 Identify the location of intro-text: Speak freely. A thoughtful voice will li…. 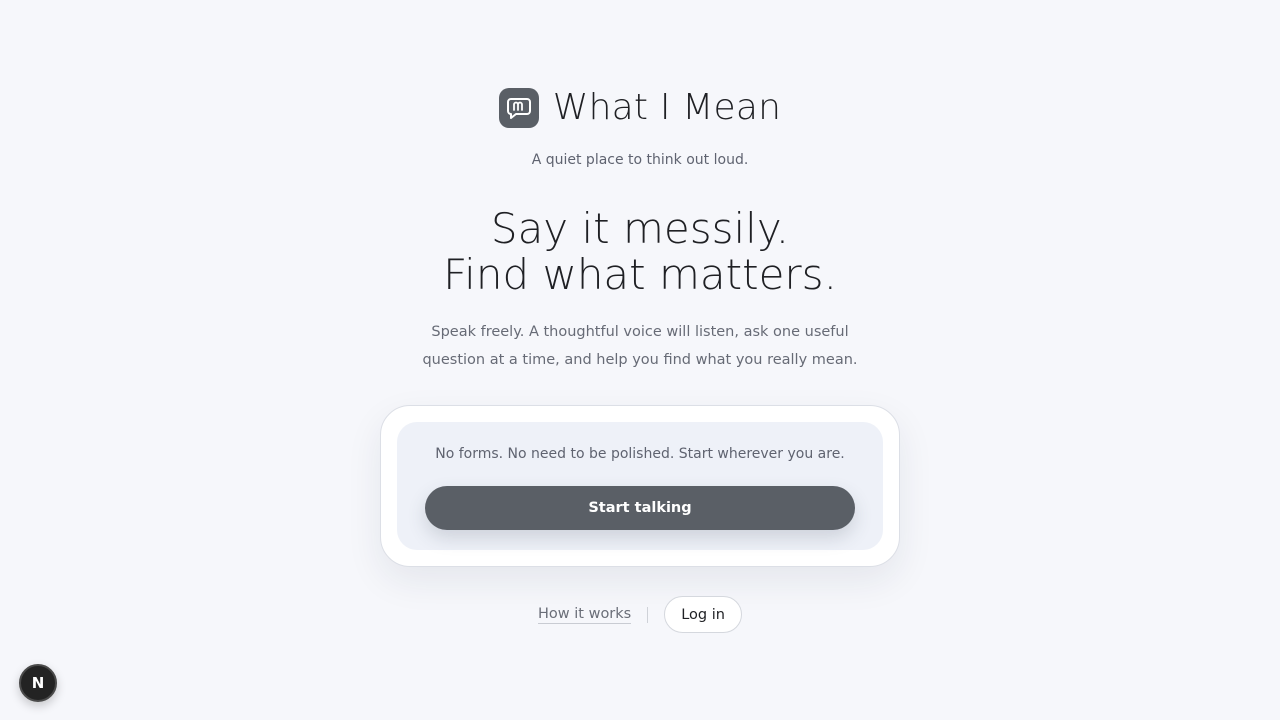
(640, 346).